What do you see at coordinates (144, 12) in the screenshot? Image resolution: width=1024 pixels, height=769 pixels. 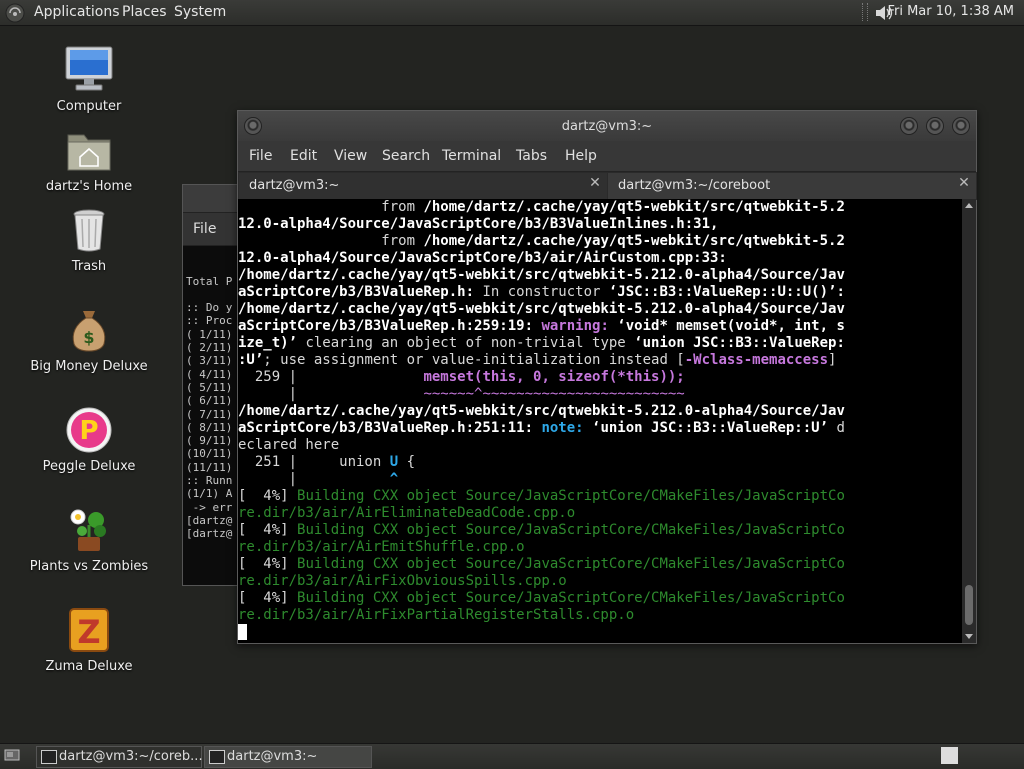 I see `places-menu: Places` at bounding box center [144, 12].